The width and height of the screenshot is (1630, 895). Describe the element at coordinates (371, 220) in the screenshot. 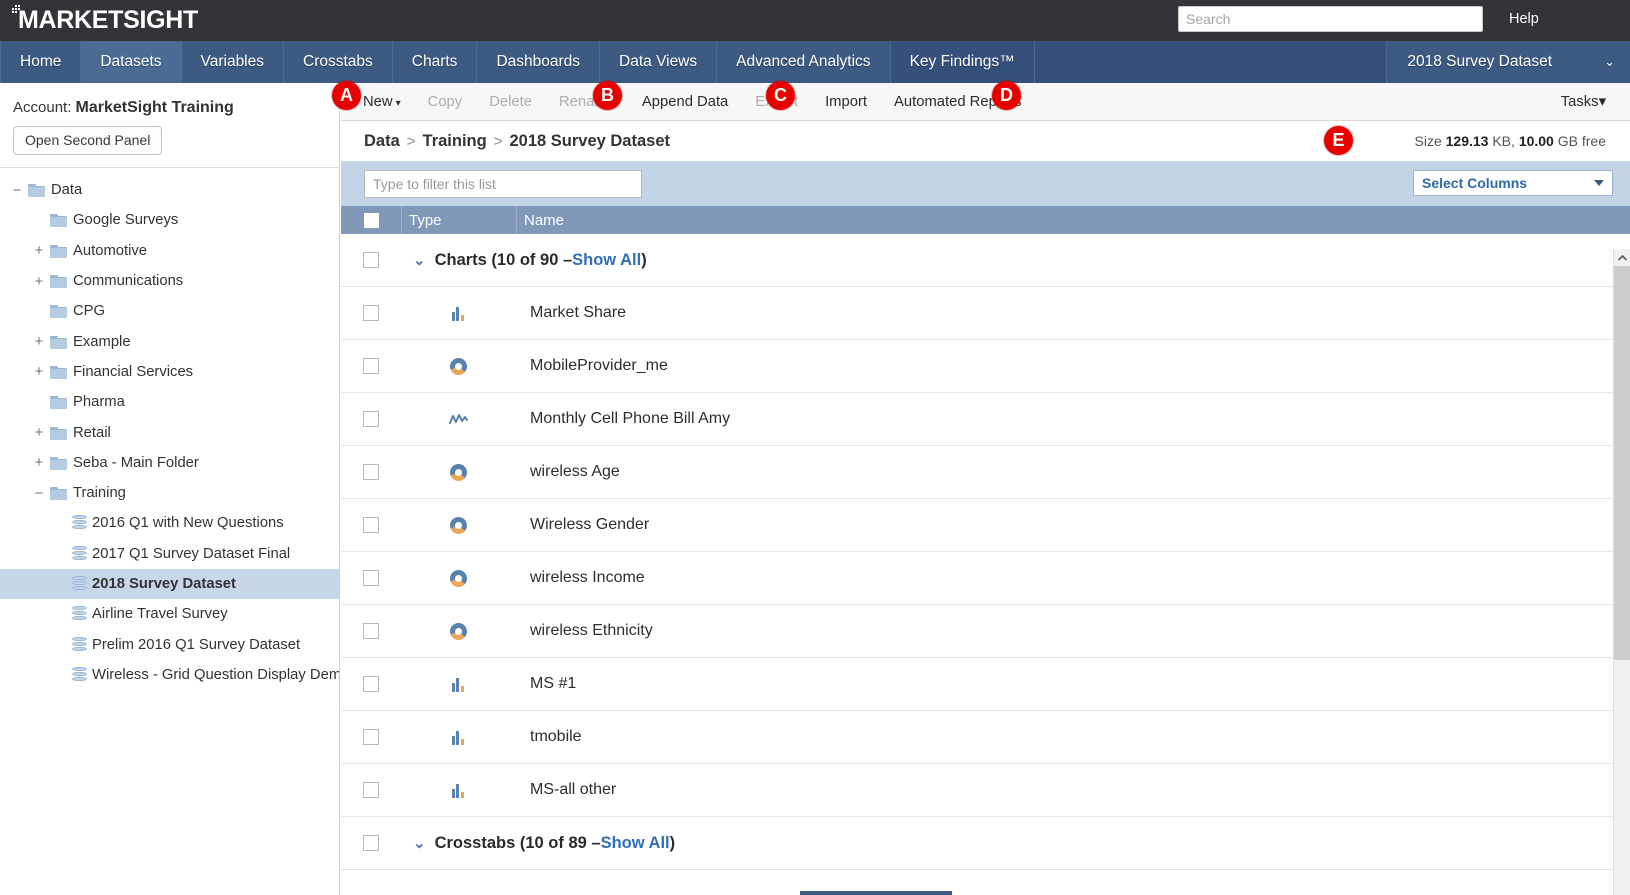

I see `select-all-checkbox` at that location.